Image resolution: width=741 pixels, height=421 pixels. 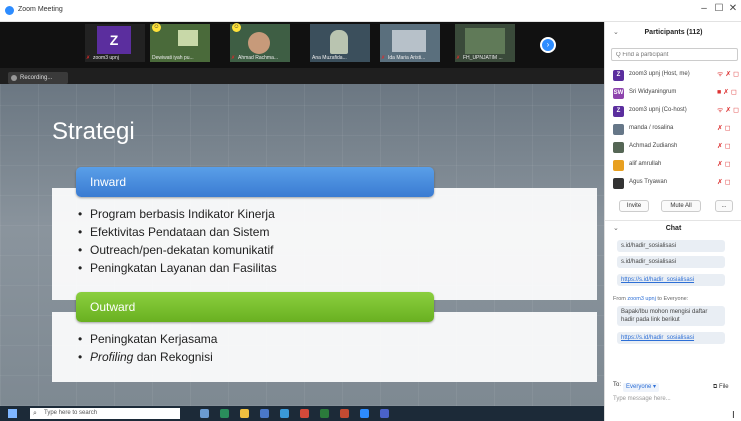 I want to click on participant-name: manda / rosalina, so click(x=651, y=128).